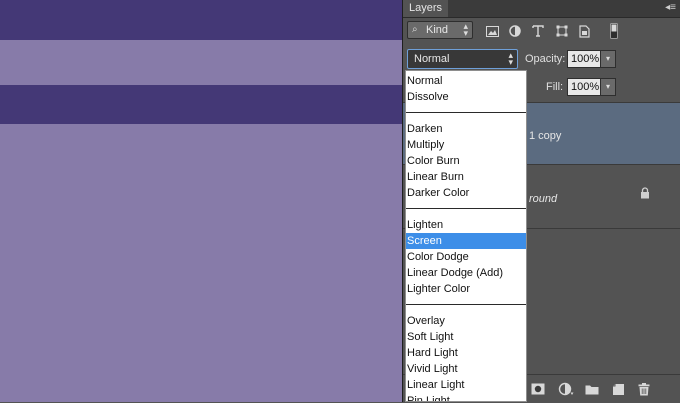 Image resolution: width=680 pixels, height=403 pixels. What do you see at coordinates (614, 31) in the screenshot?
I see `filter-toggle-icon` at bounding box center [614, 31].